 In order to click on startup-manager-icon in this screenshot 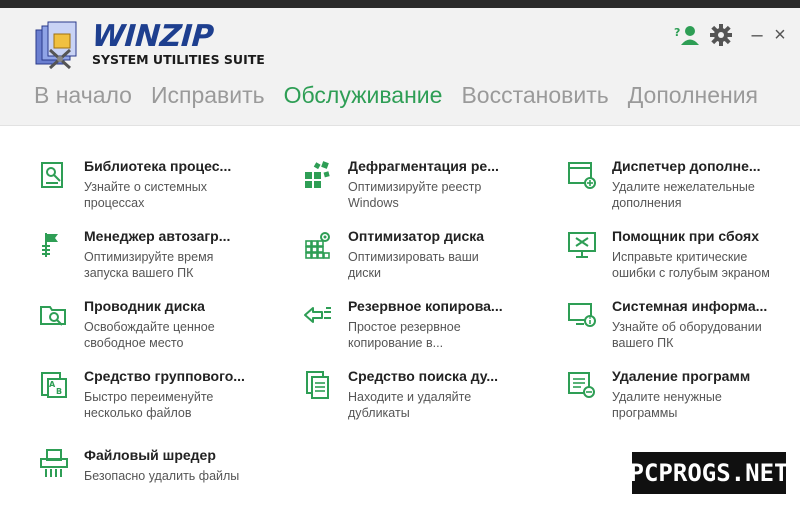, I will do `click(50, 245)`.